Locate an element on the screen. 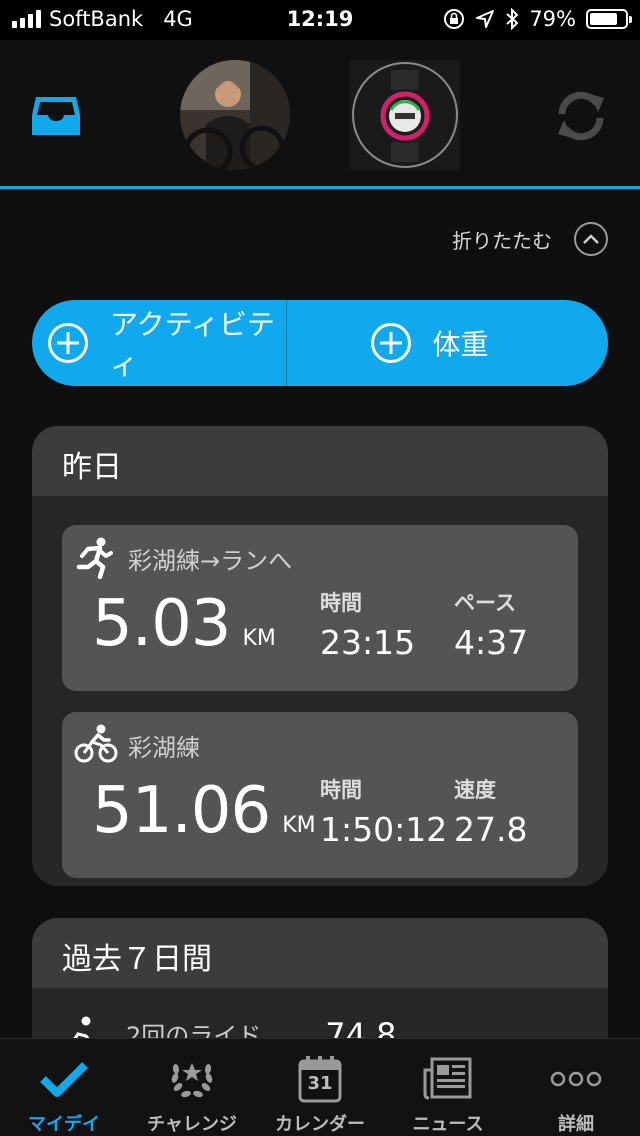 The height and width of the screenshot is (1136, 640). cycling-icon is located at coordinates (96, 743).